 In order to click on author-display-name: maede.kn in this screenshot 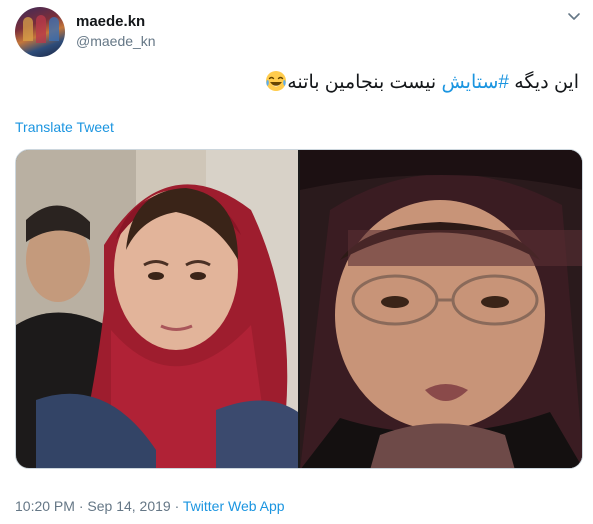, I will do `click(110, 21)`.